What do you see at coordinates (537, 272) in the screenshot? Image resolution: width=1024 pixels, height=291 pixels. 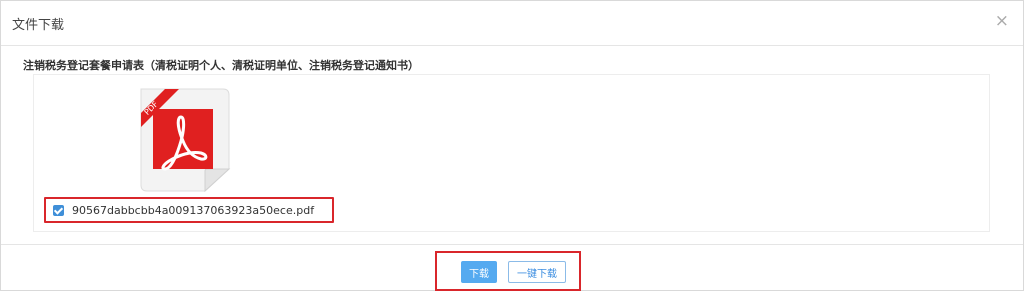 I see `download-all-button: 一键下载` at bounding box center [537, 272].